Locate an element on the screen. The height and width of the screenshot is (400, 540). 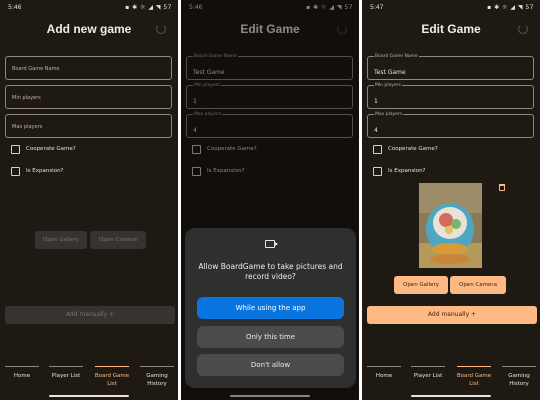
status-time: 5:47 is located at coordinates (377, 7).